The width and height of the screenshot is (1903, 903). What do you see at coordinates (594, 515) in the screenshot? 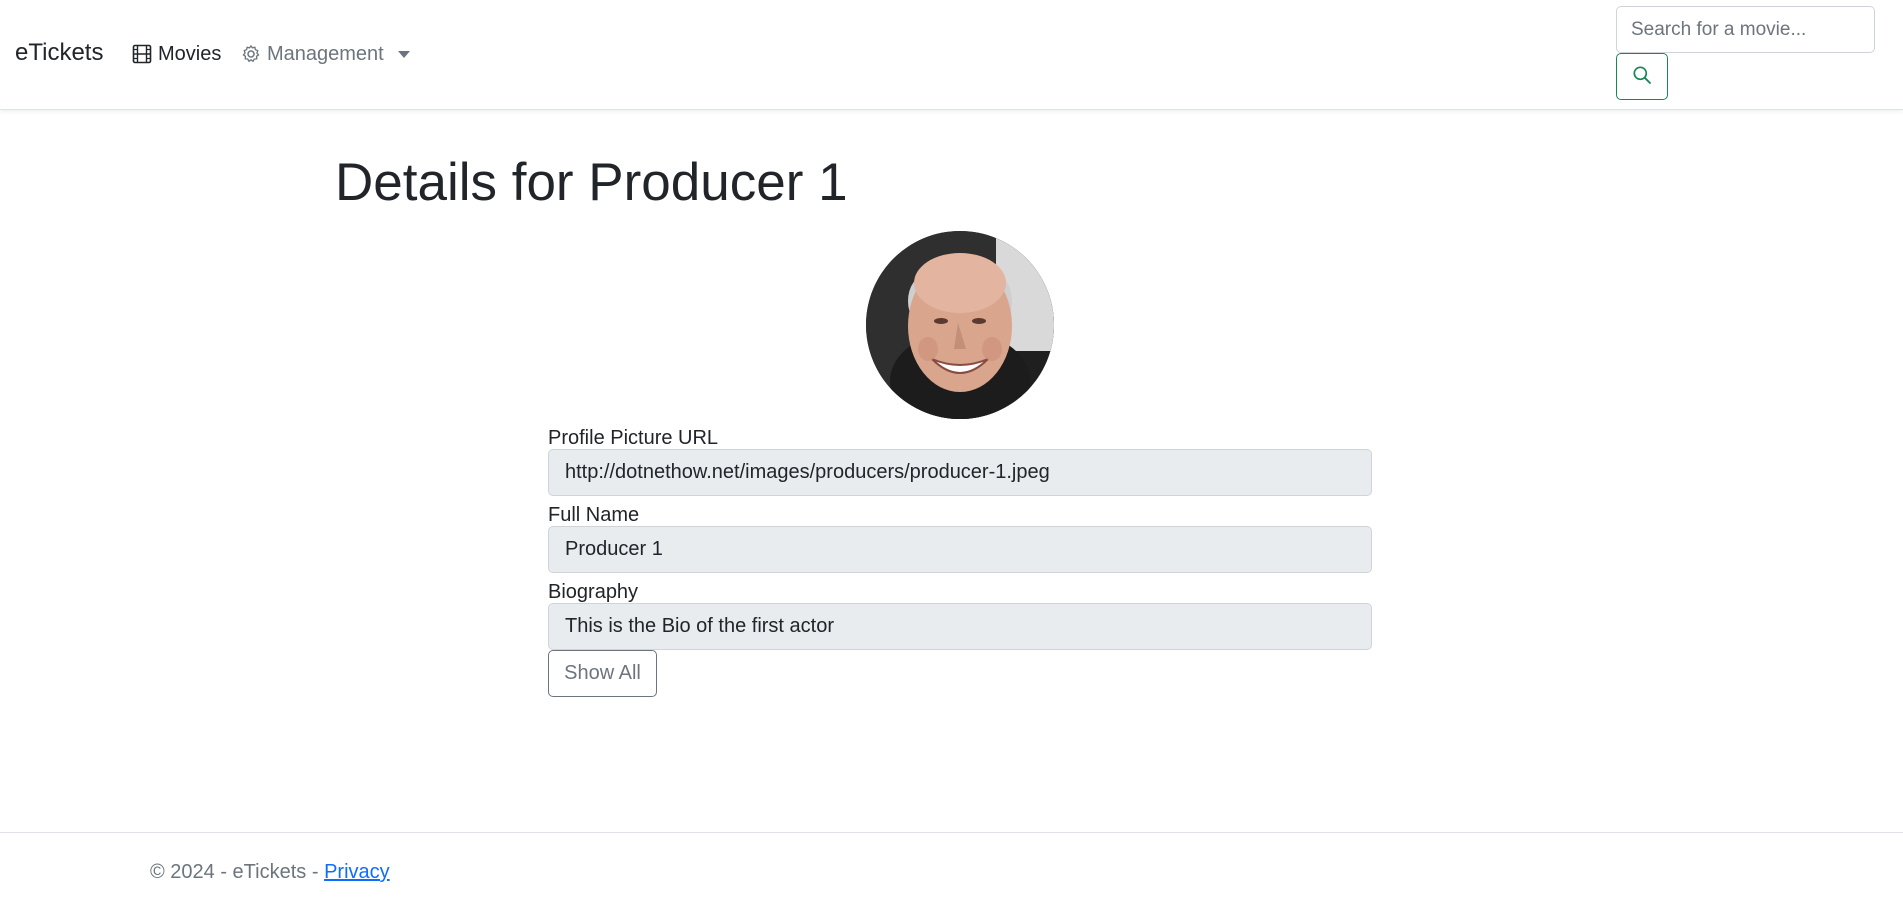
I see `full-name-label: Full Name` at bounding box center [594, 515].